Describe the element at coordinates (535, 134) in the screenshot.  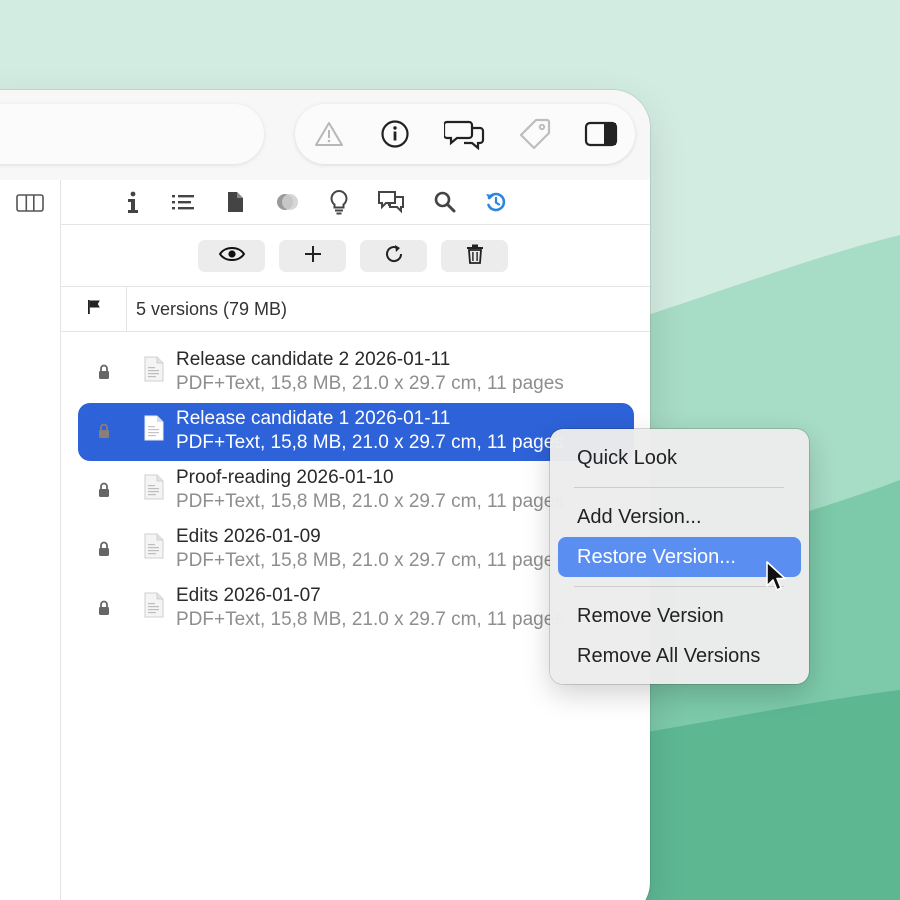
I see `tag-icon` at that location.